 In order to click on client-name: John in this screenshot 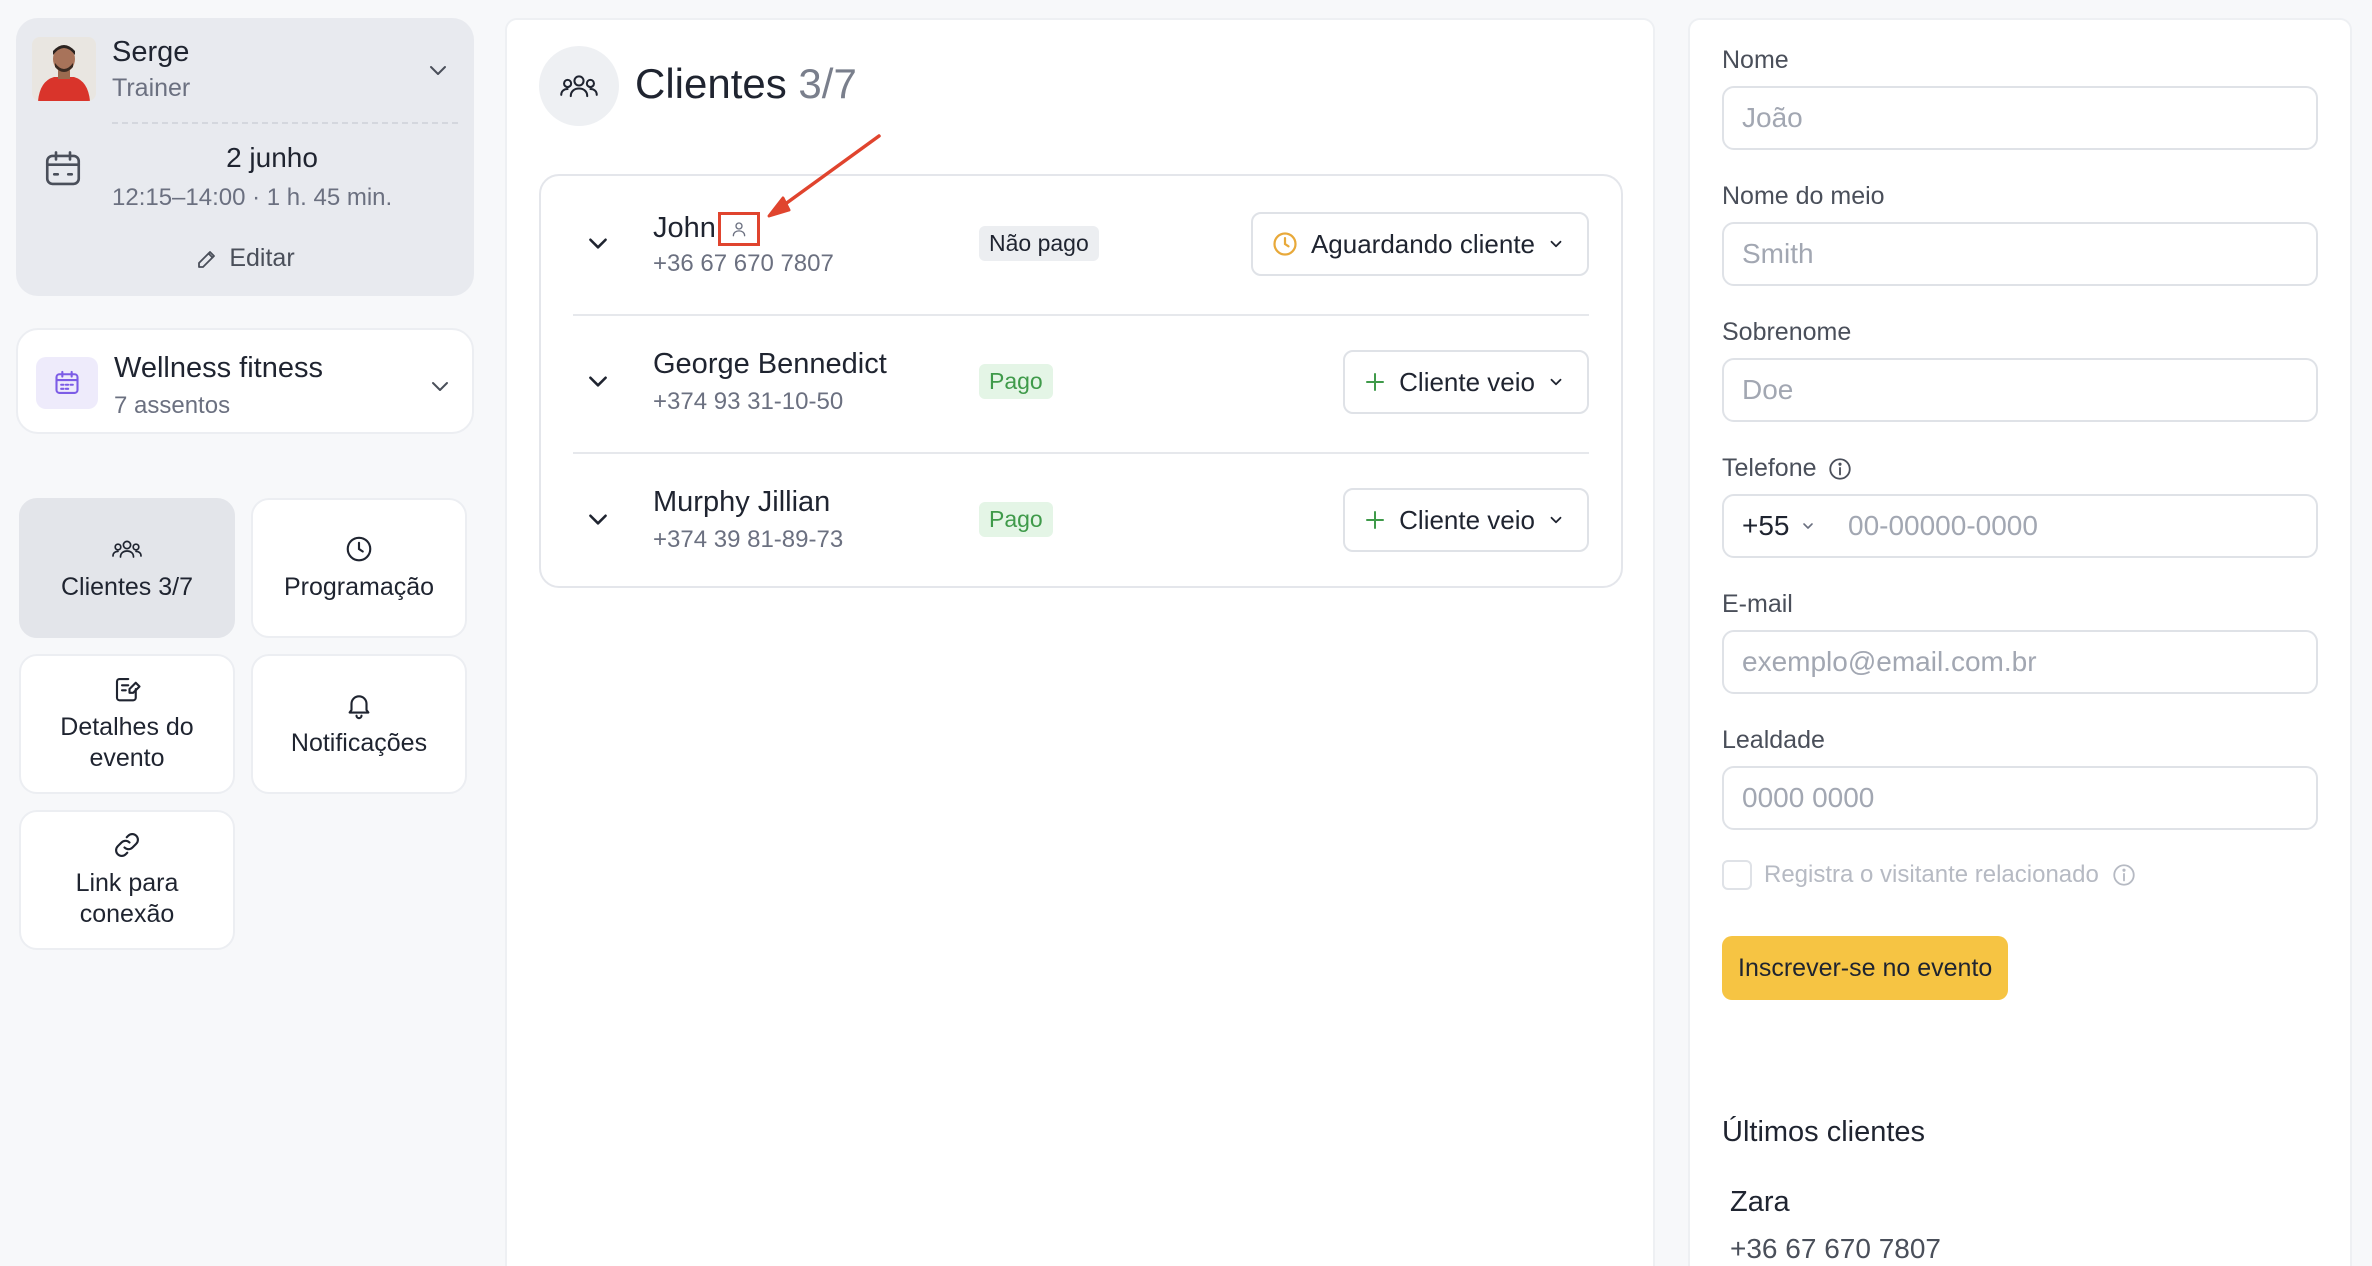, I will do `click(706, 228)`.